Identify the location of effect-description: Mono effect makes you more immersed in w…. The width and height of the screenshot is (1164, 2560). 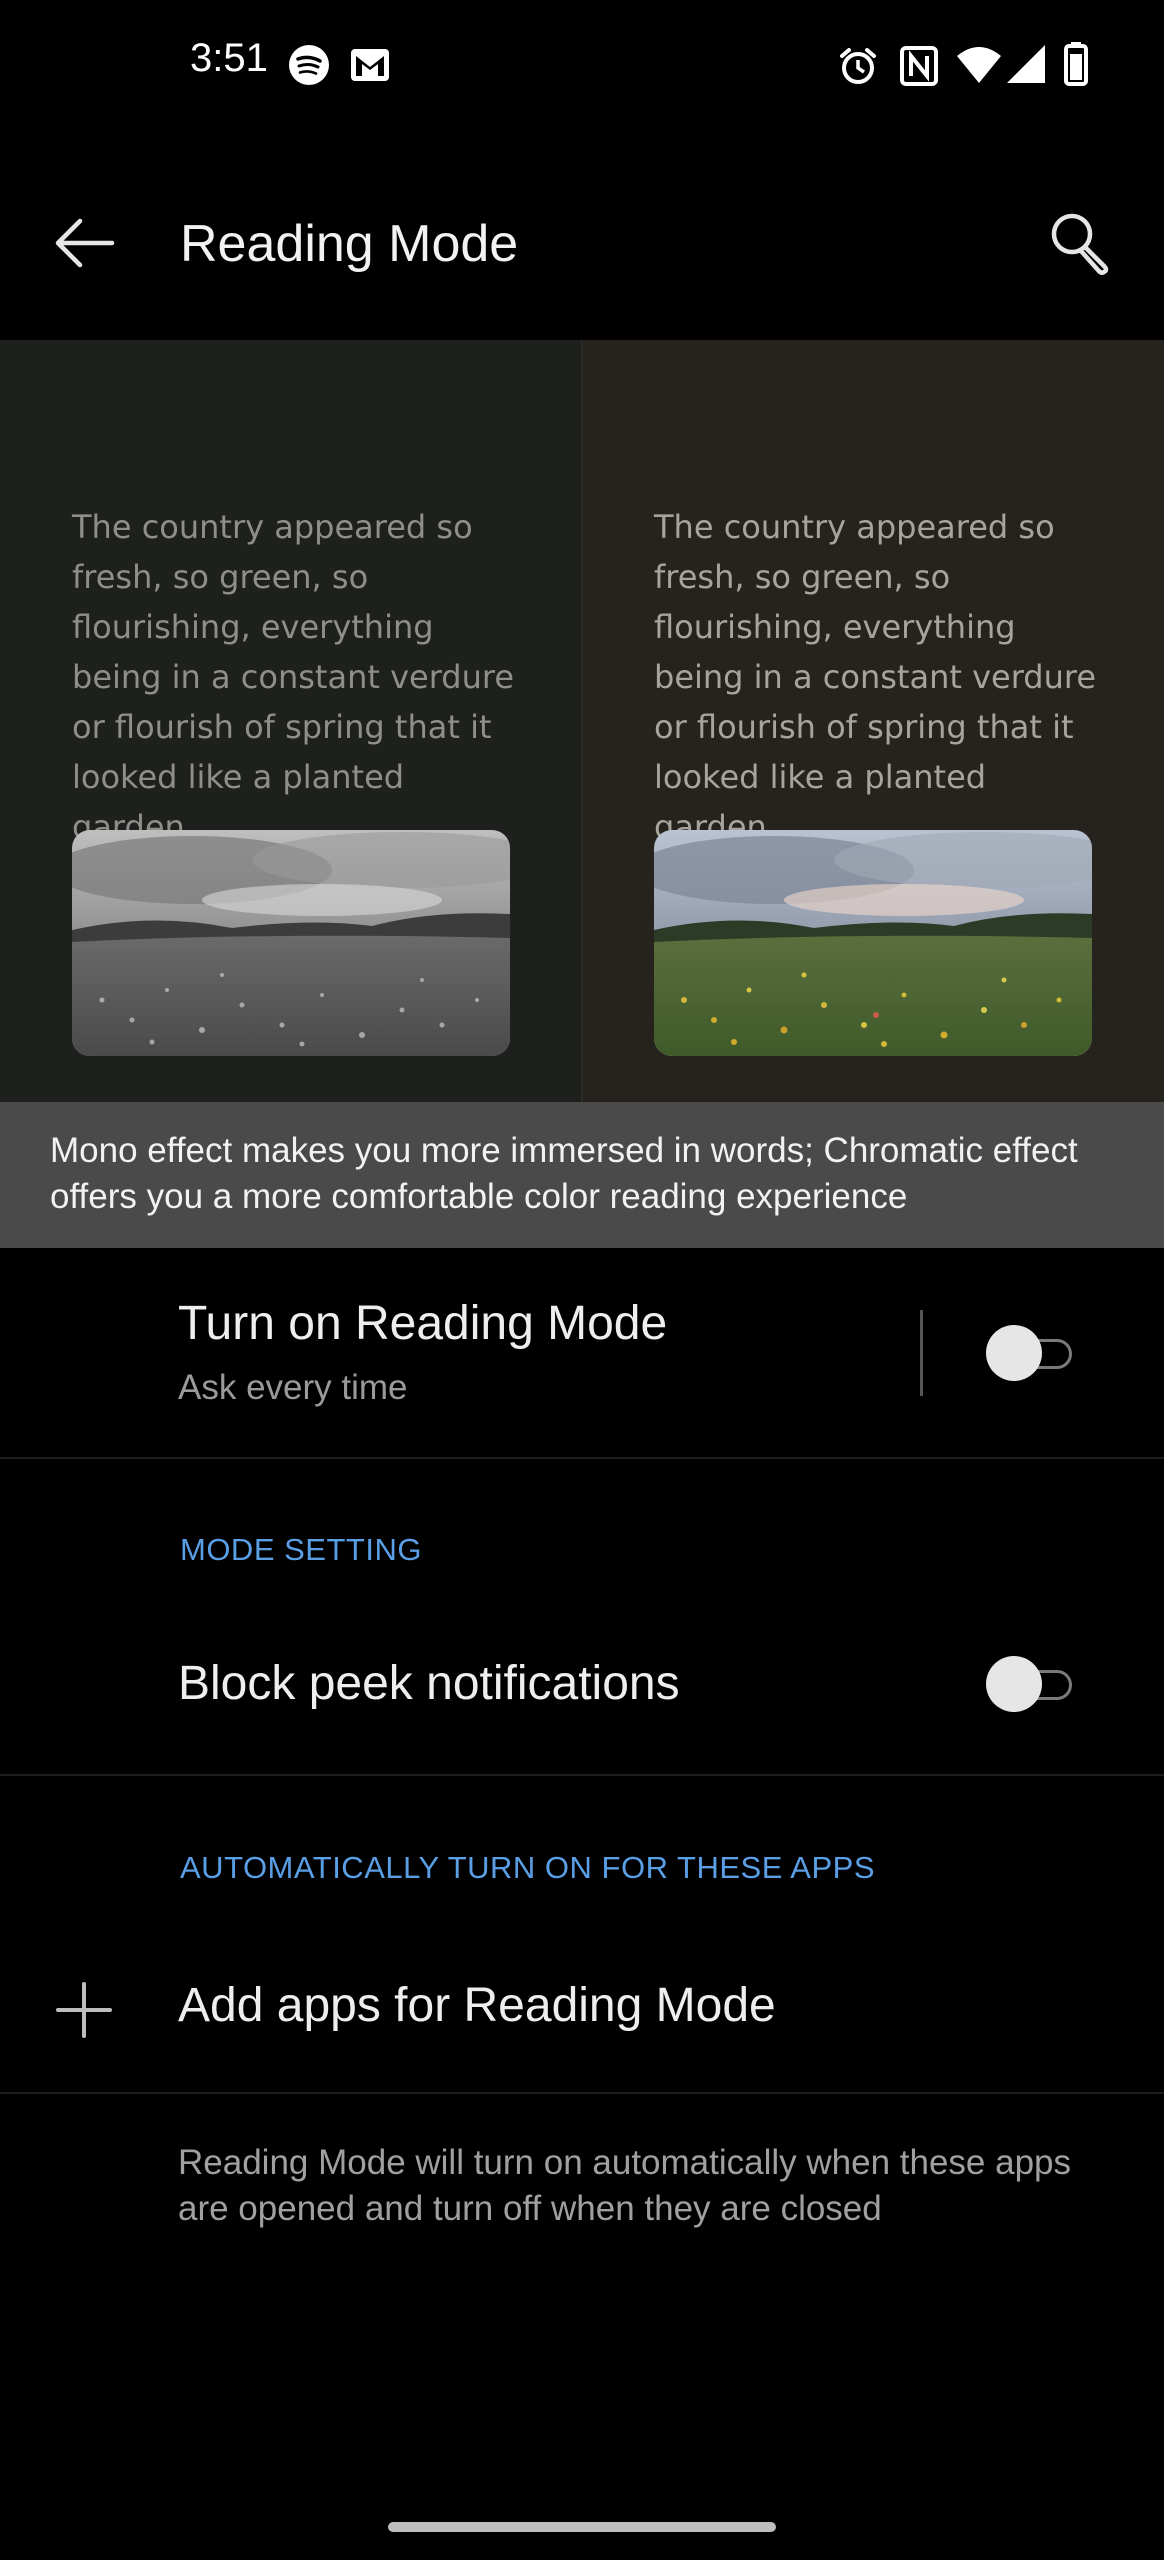
(582, 1175).